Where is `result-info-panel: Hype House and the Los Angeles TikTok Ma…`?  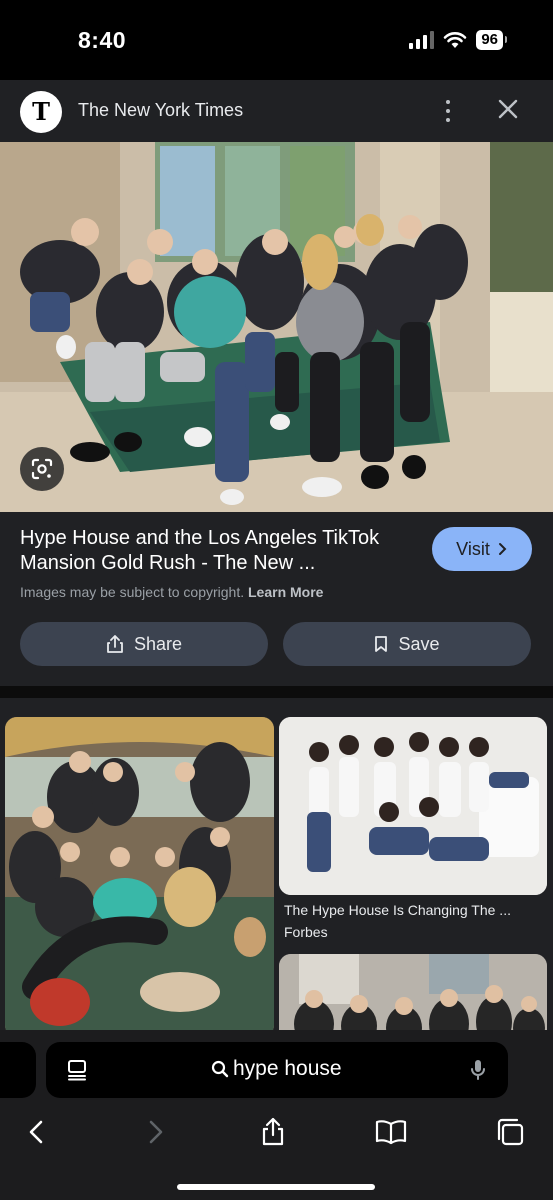
result-info-panel: Hype House and the Los Angeles TikTok Ma… is located at coordinates (276, 599).